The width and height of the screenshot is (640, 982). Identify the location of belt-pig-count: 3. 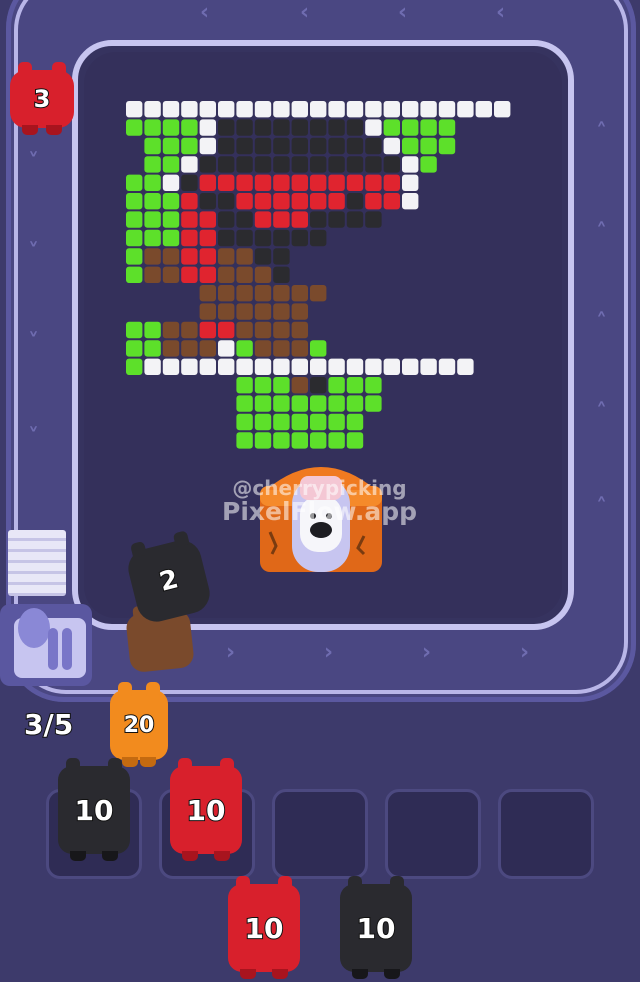
(42, 99).